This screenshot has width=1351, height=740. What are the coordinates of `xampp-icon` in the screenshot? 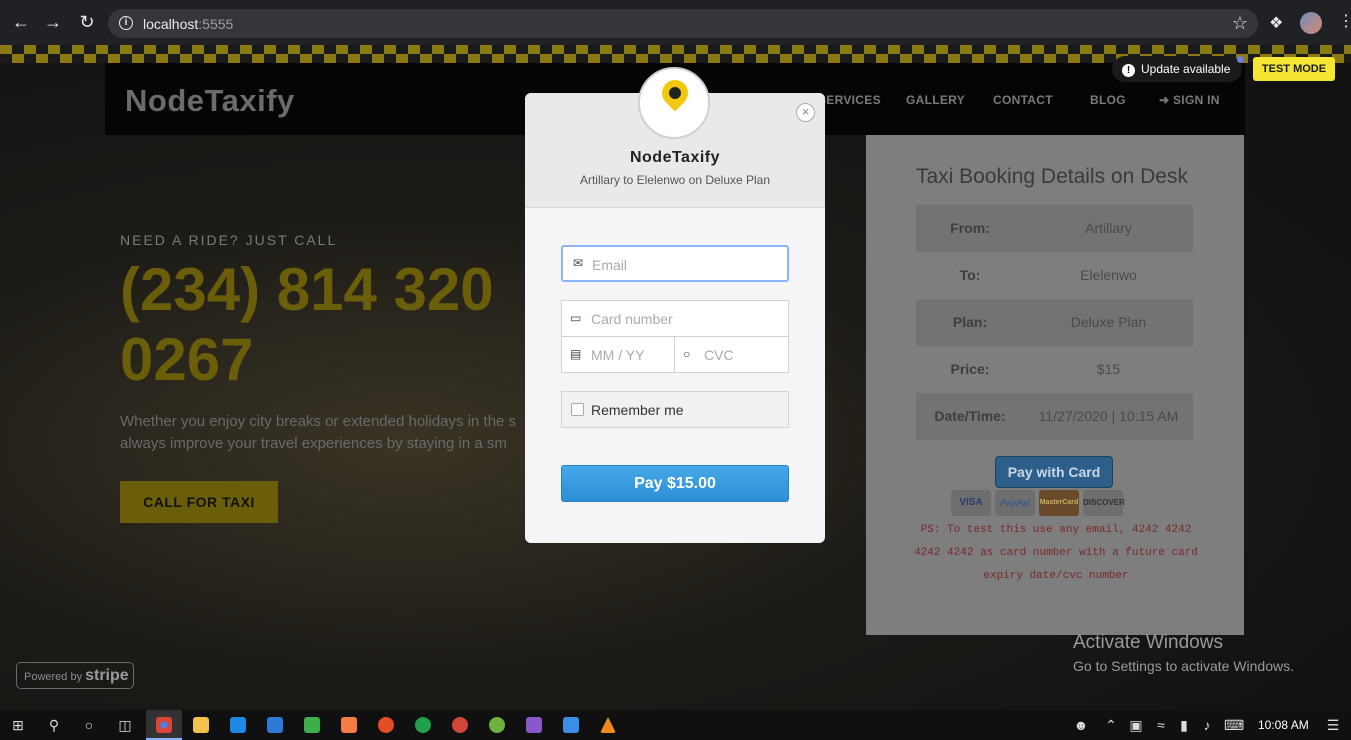 It's located at (349, 725).